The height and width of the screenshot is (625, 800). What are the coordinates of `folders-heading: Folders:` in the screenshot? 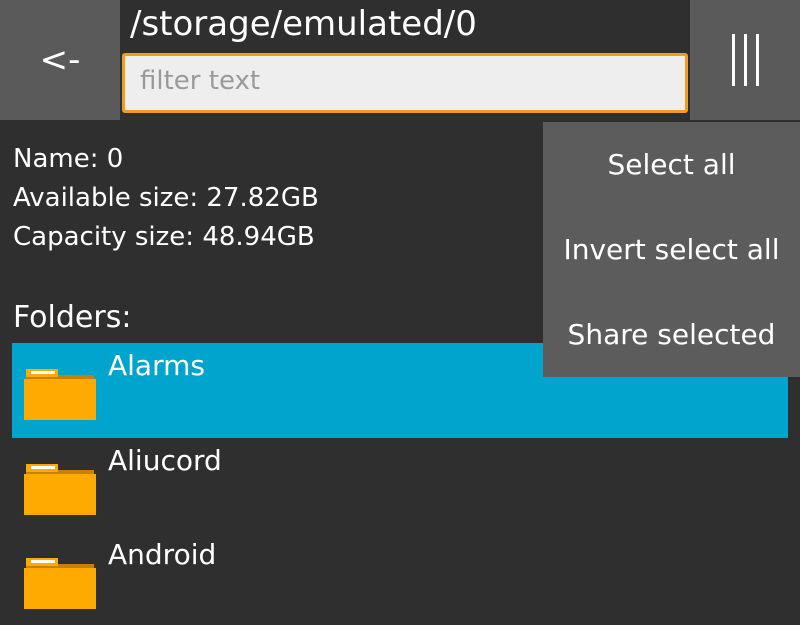 It's located at (72, 317).